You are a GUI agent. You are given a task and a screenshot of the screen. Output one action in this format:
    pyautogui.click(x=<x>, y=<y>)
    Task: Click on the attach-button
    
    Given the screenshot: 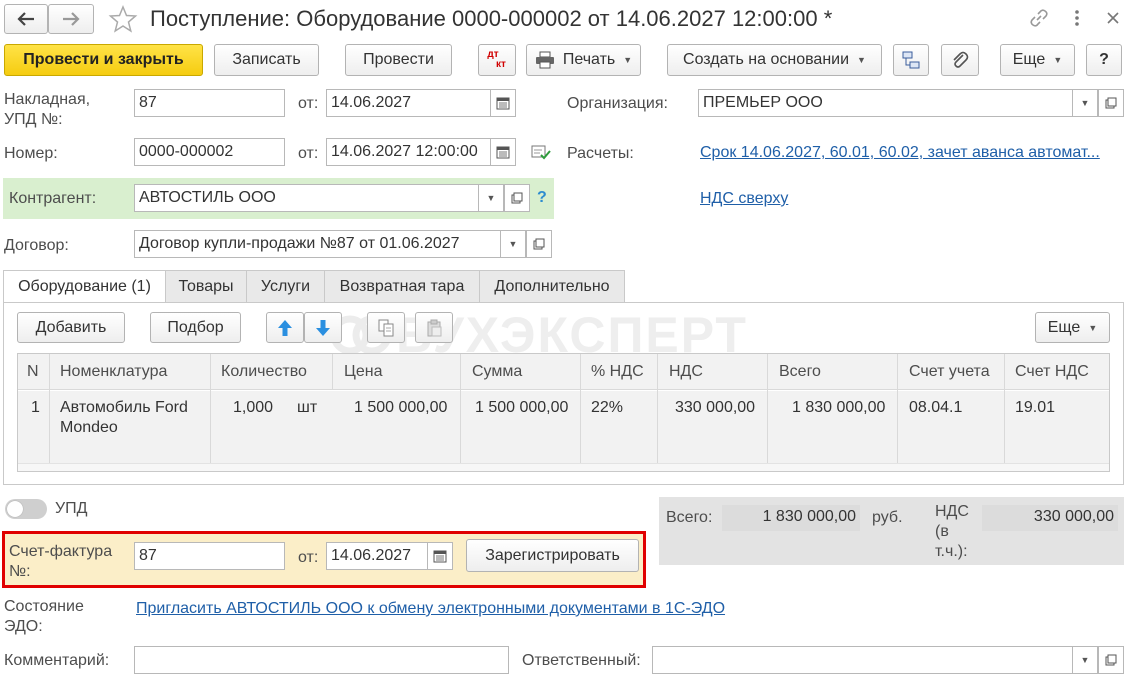 What is the action you would take?
    pyautogui.click(x=960, y=60)
    